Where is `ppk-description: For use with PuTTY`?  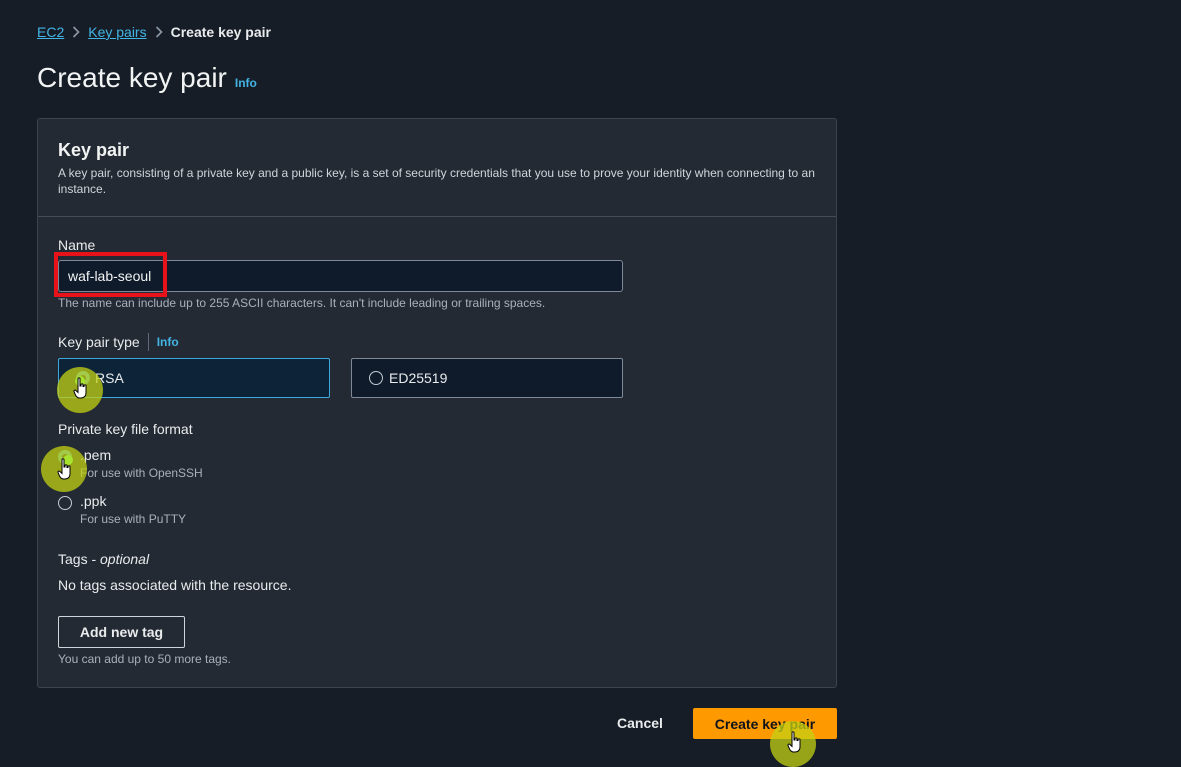 ppk-description: For use with PuTTY is located at coordinates (133, 519).